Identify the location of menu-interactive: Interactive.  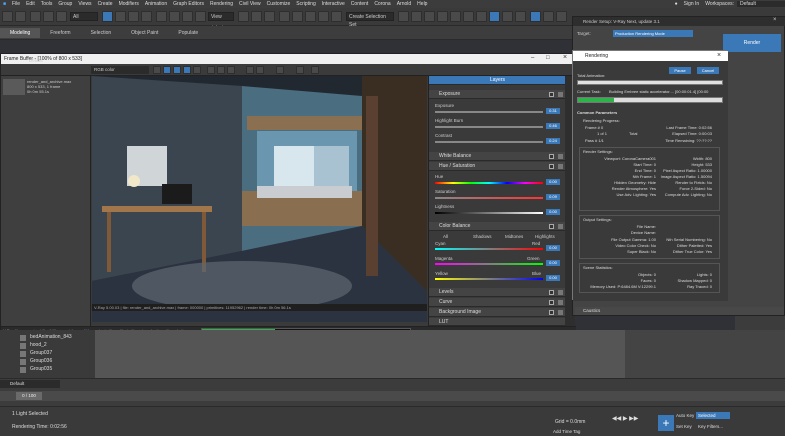
(333, 4).